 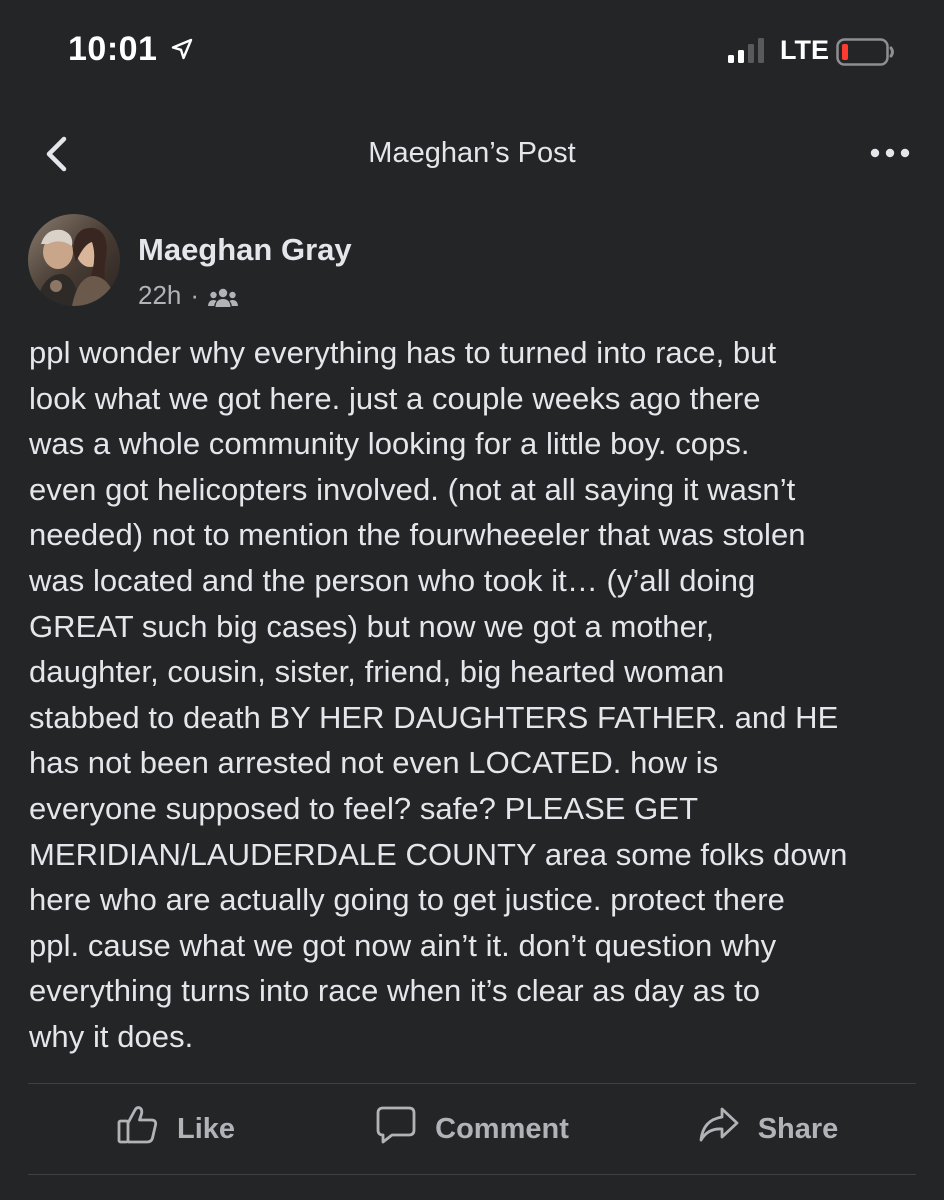 I want to click on post-meta: 22h ·, so click(x=188, y=295).